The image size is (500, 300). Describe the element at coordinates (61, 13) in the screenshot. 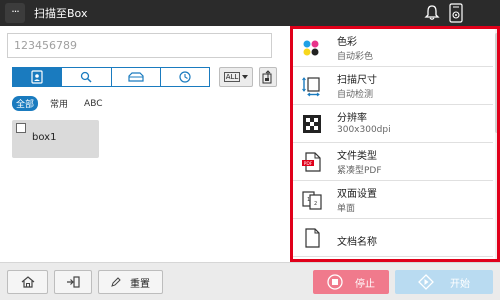

I see `page-title: 扫描至Box` at that location.